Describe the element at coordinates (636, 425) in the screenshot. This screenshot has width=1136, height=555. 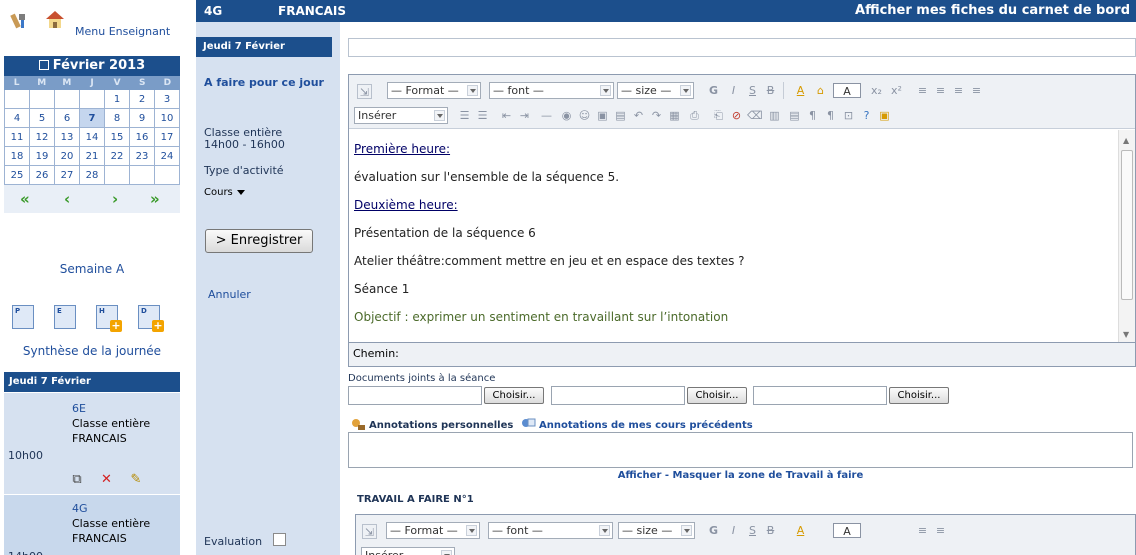
I see `previous-annotations: Annotations de mes cours précédents` at that location.